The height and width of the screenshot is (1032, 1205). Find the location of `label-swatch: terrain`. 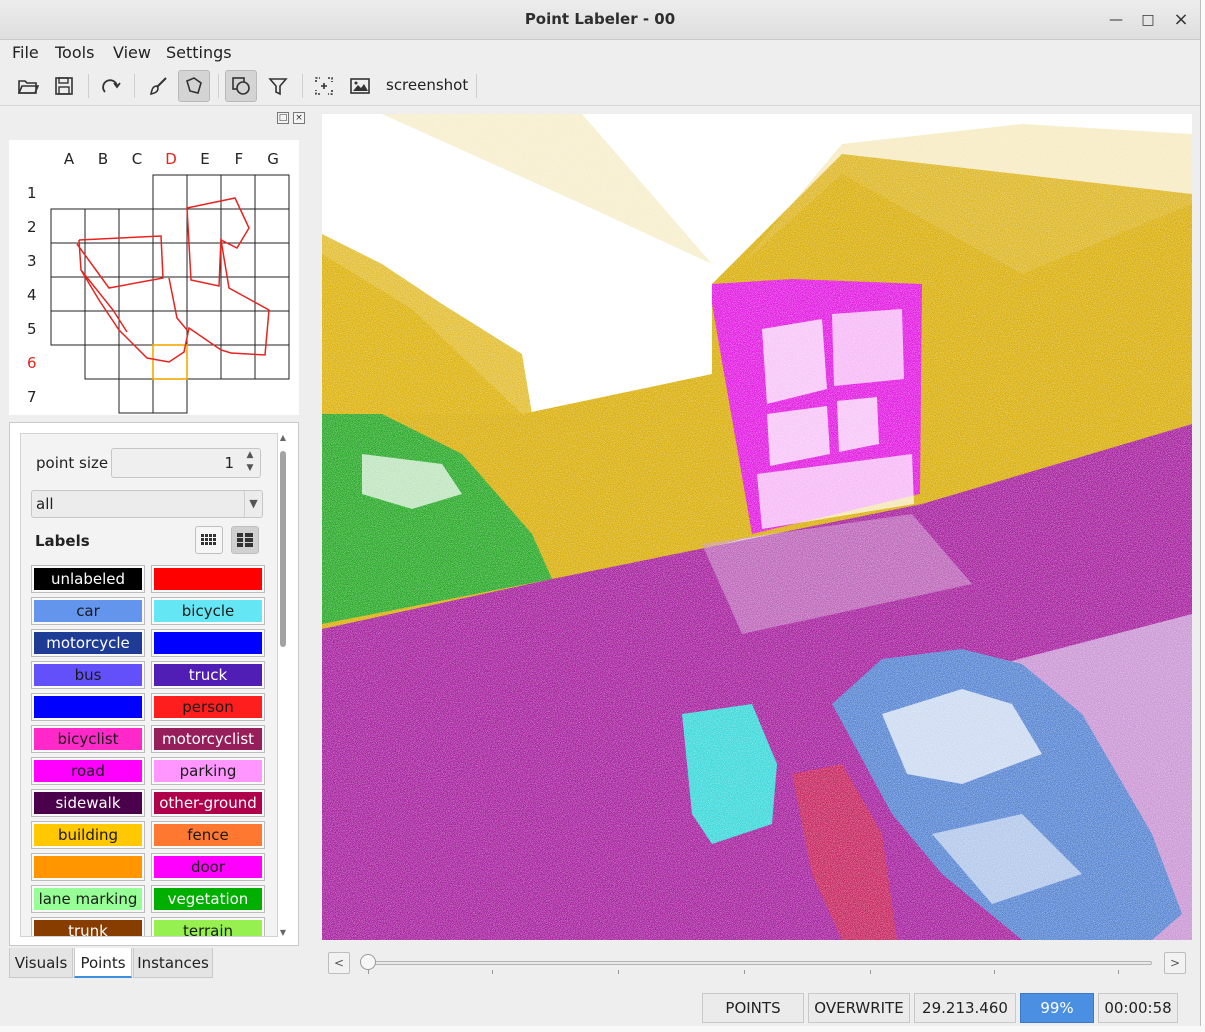

label-swatch: terrain is located at coordinates (208, 928).